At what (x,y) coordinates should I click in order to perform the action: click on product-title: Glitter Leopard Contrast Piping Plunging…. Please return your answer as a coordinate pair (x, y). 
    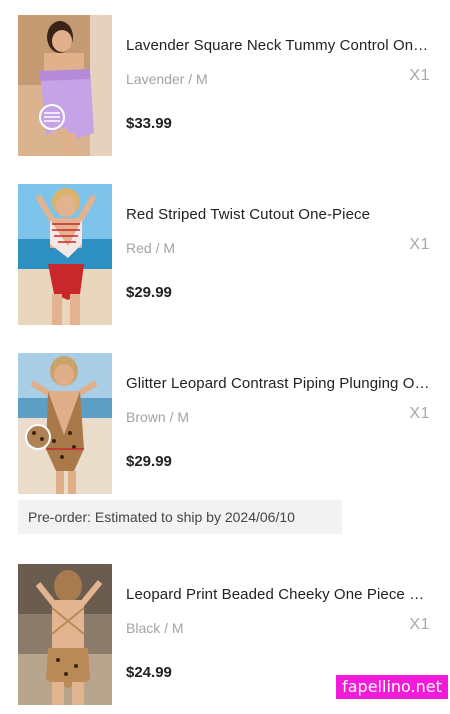
    Looking at the image, I should click on (279, 383).